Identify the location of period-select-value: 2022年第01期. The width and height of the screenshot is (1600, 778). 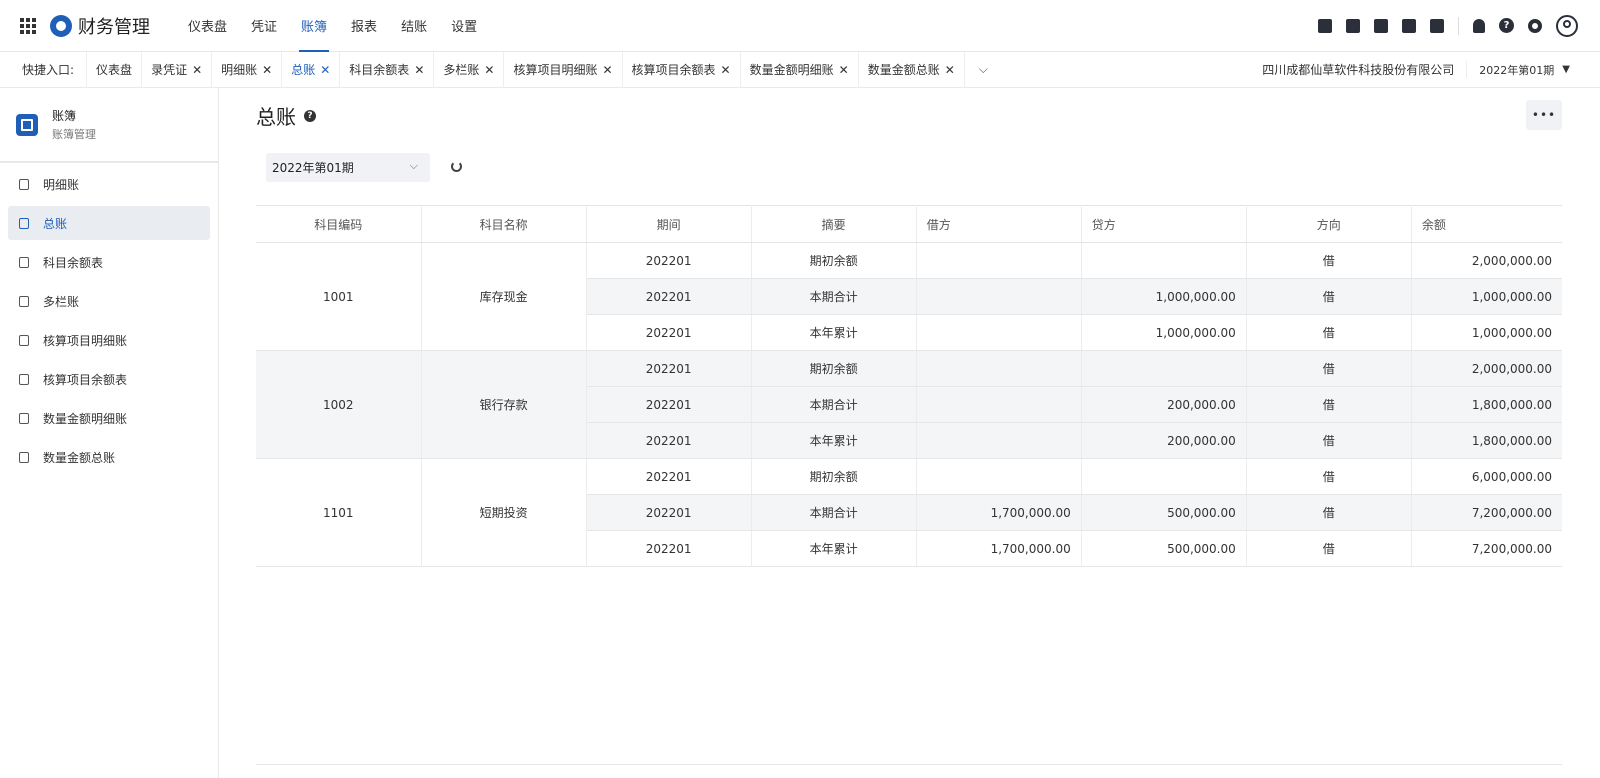
(313, 168).